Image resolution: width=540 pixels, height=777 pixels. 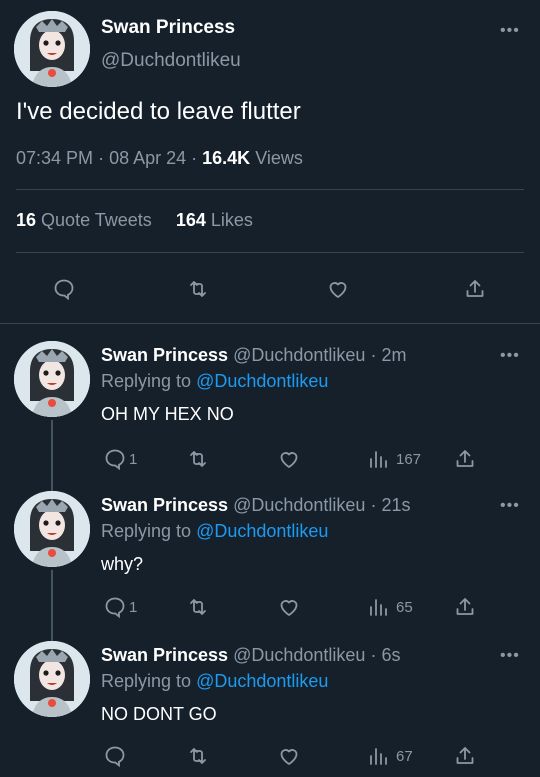 I want to click on views-count: 16.4K, so click(x=226, y=158).